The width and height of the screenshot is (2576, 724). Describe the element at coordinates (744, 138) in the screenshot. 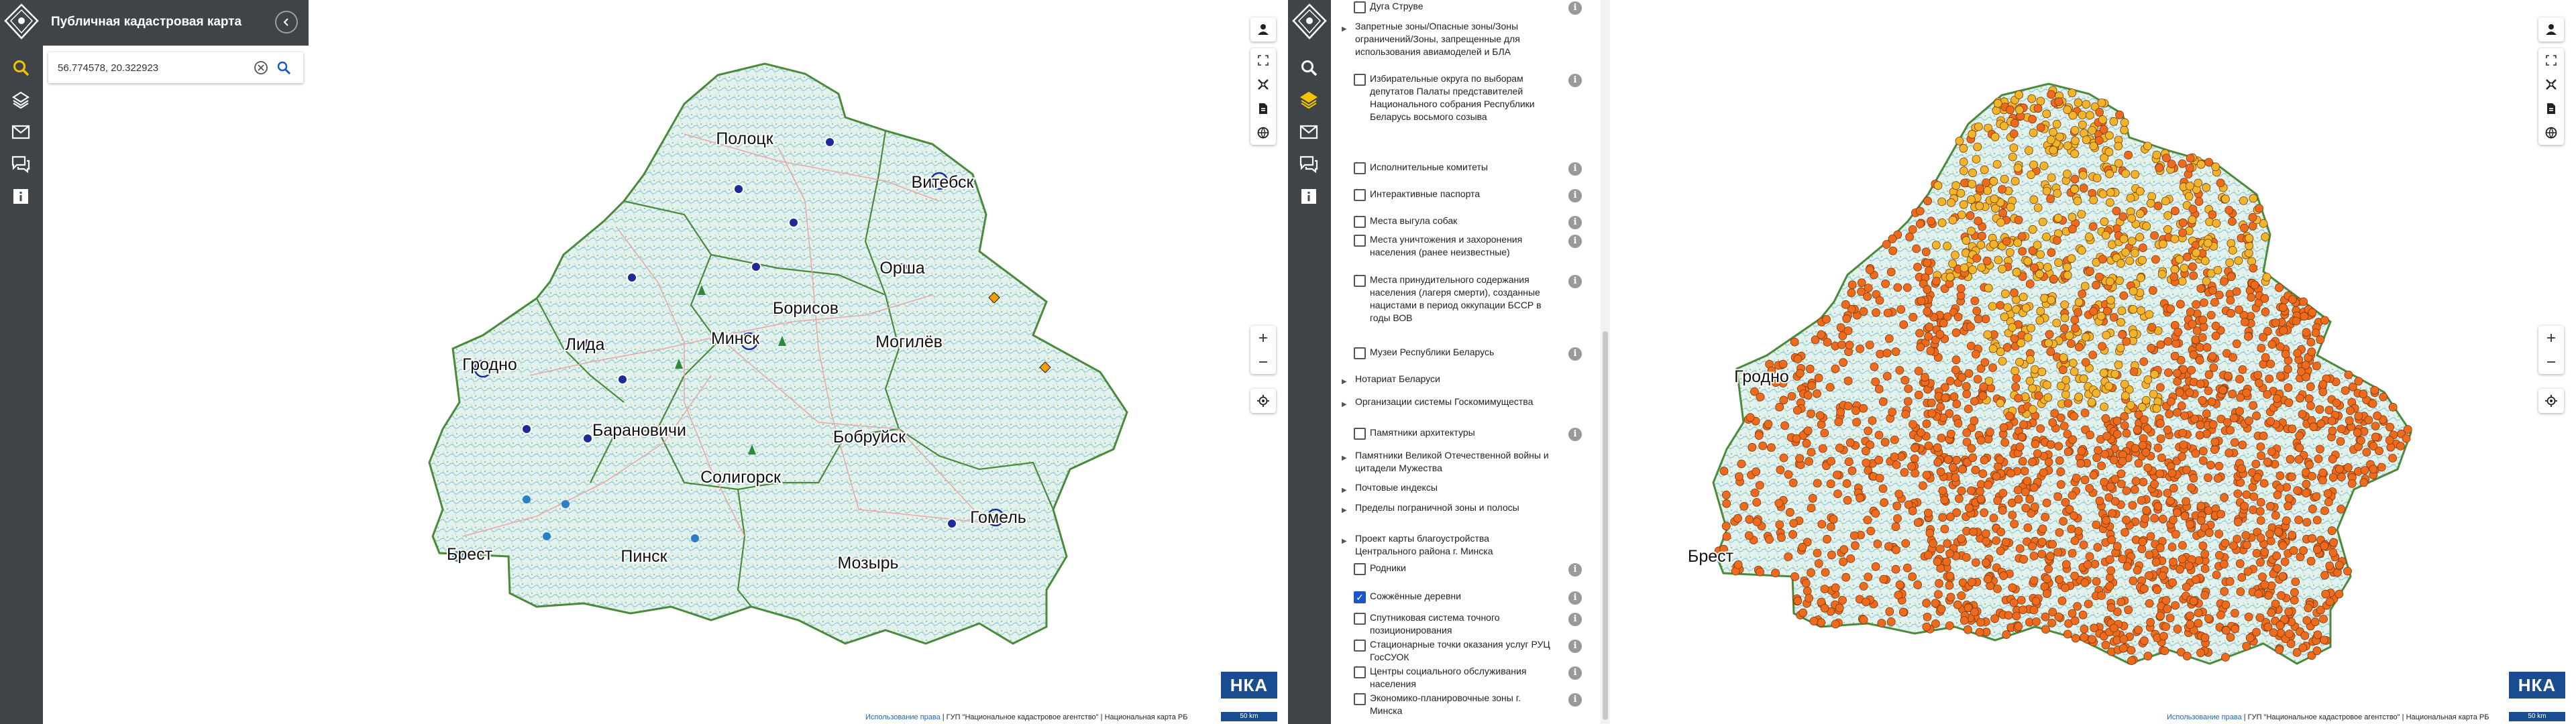

I see `city-label: Полоцк` at that location.